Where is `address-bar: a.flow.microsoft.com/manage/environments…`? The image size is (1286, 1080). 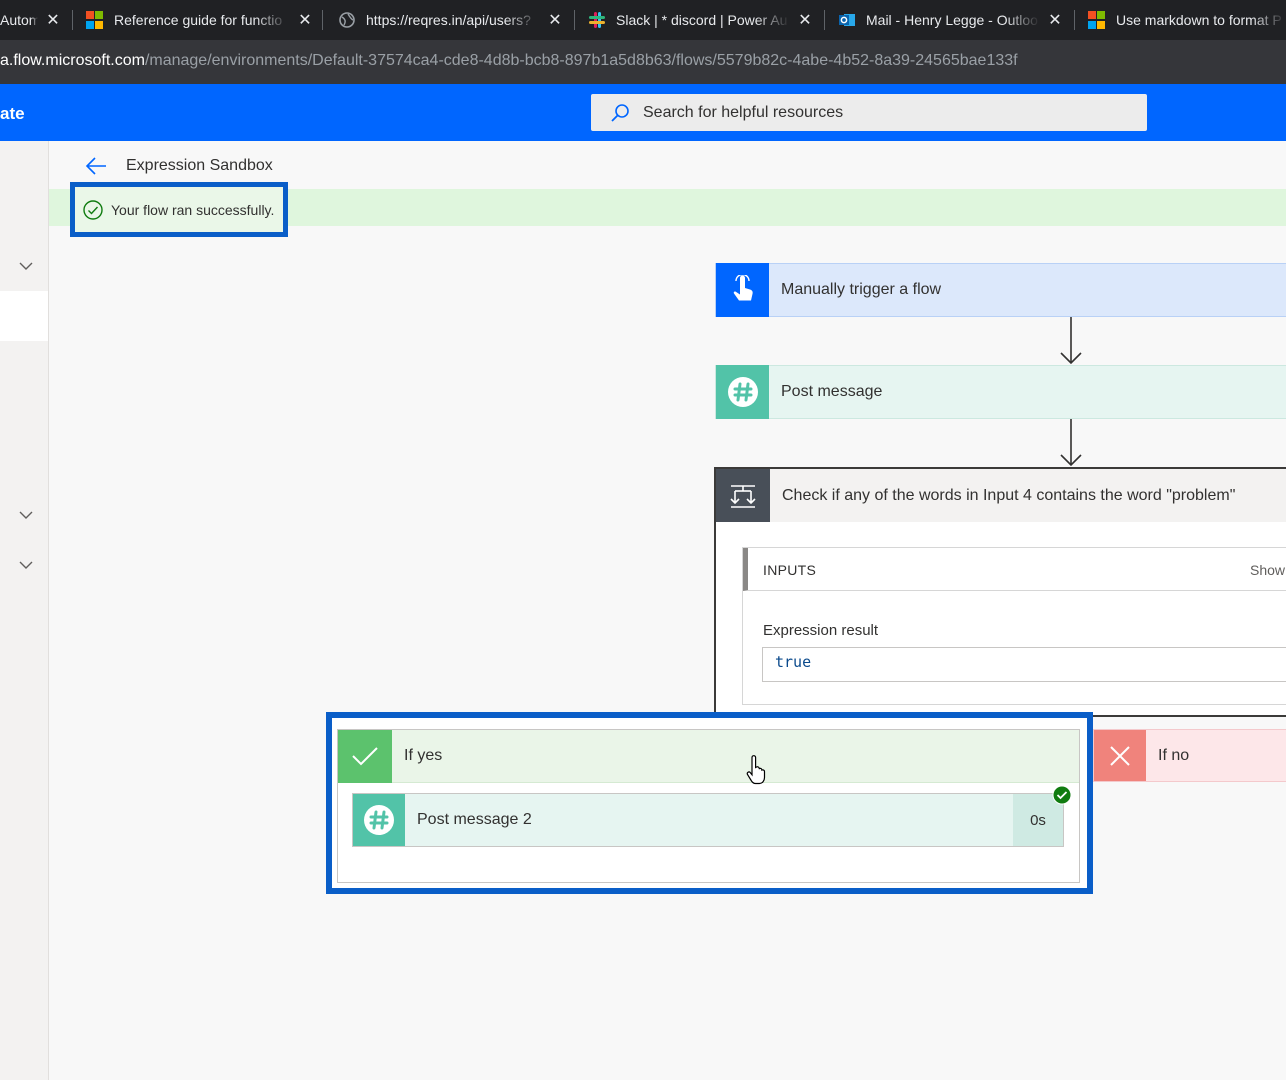
address-bar: a.flow.microsoft.com/manage/environments… is located at coordinates (643, 62).